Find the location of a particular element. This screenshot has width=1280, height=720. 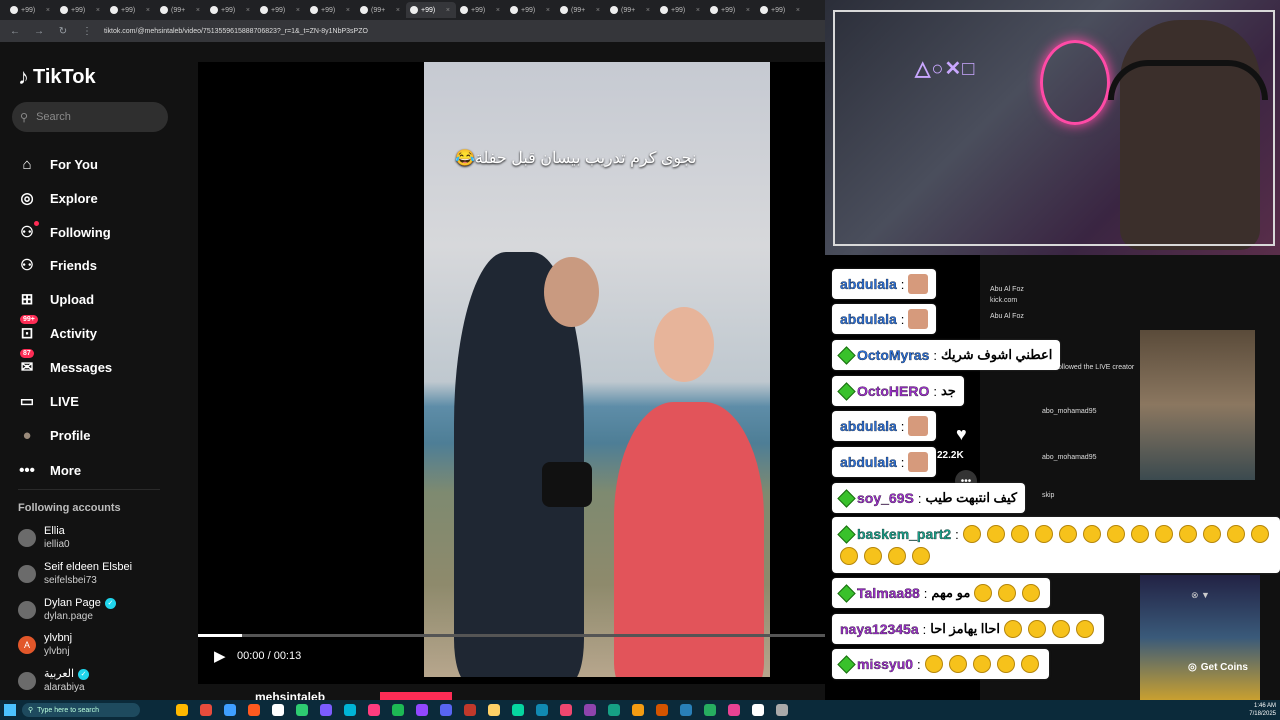

get-coins-button: ◎ Get Coins is located at coordinates (1218, 667).